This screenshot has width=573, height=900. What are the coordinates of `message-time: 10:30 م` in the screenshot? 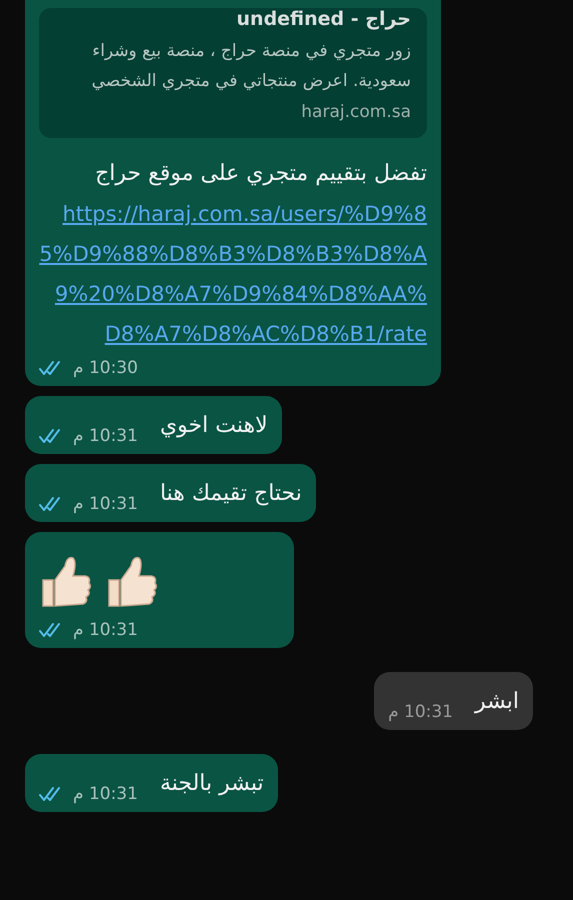 It's located at (105, 368).